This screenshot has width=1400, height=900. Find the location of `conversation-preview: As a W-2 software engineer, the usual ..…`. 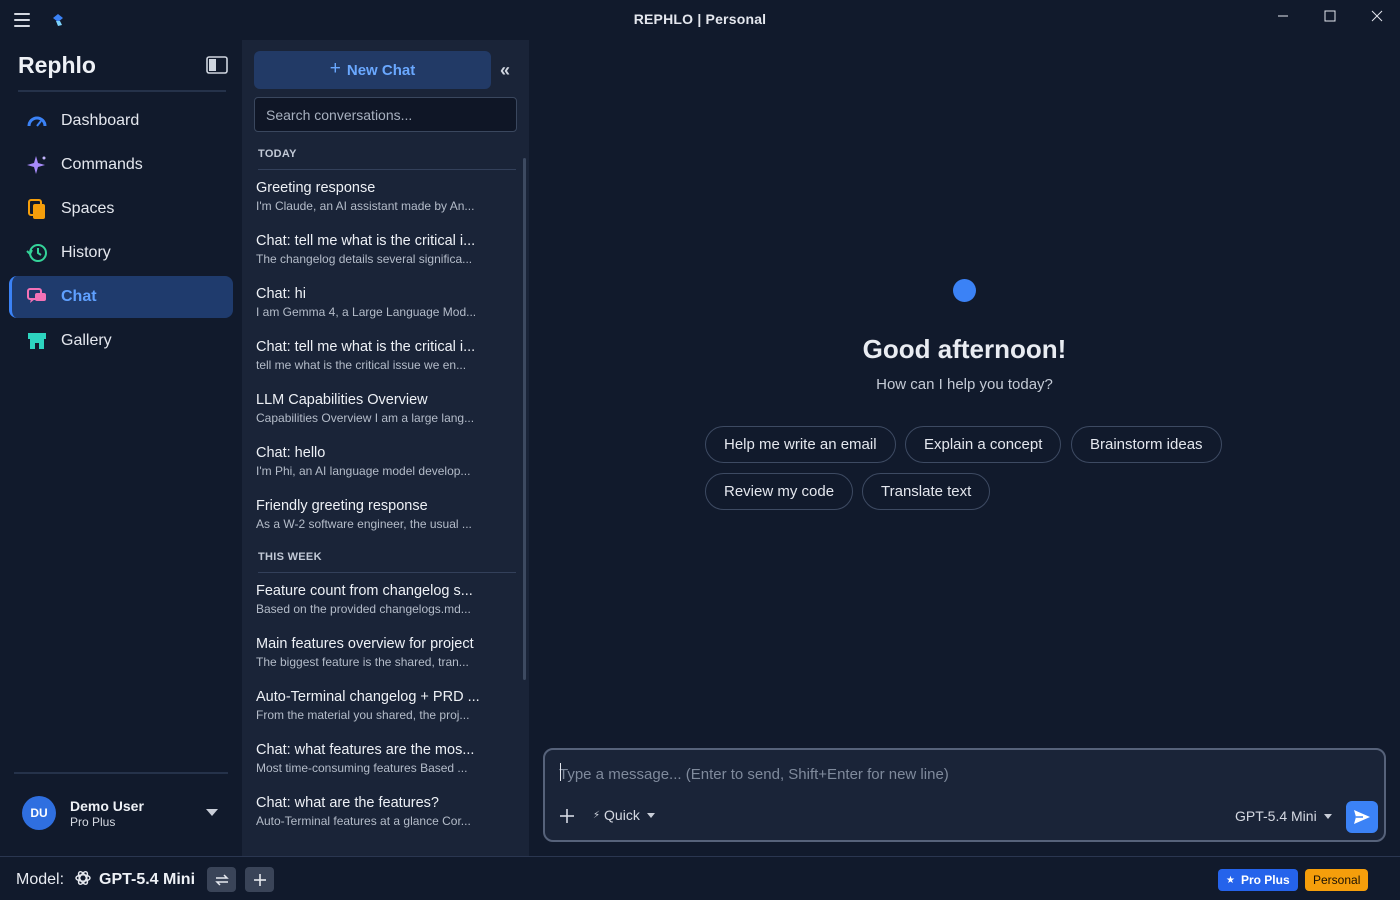

conversation-preview: As a W-2 software engineer, the usual ..… is located at coordinates (364, 524).